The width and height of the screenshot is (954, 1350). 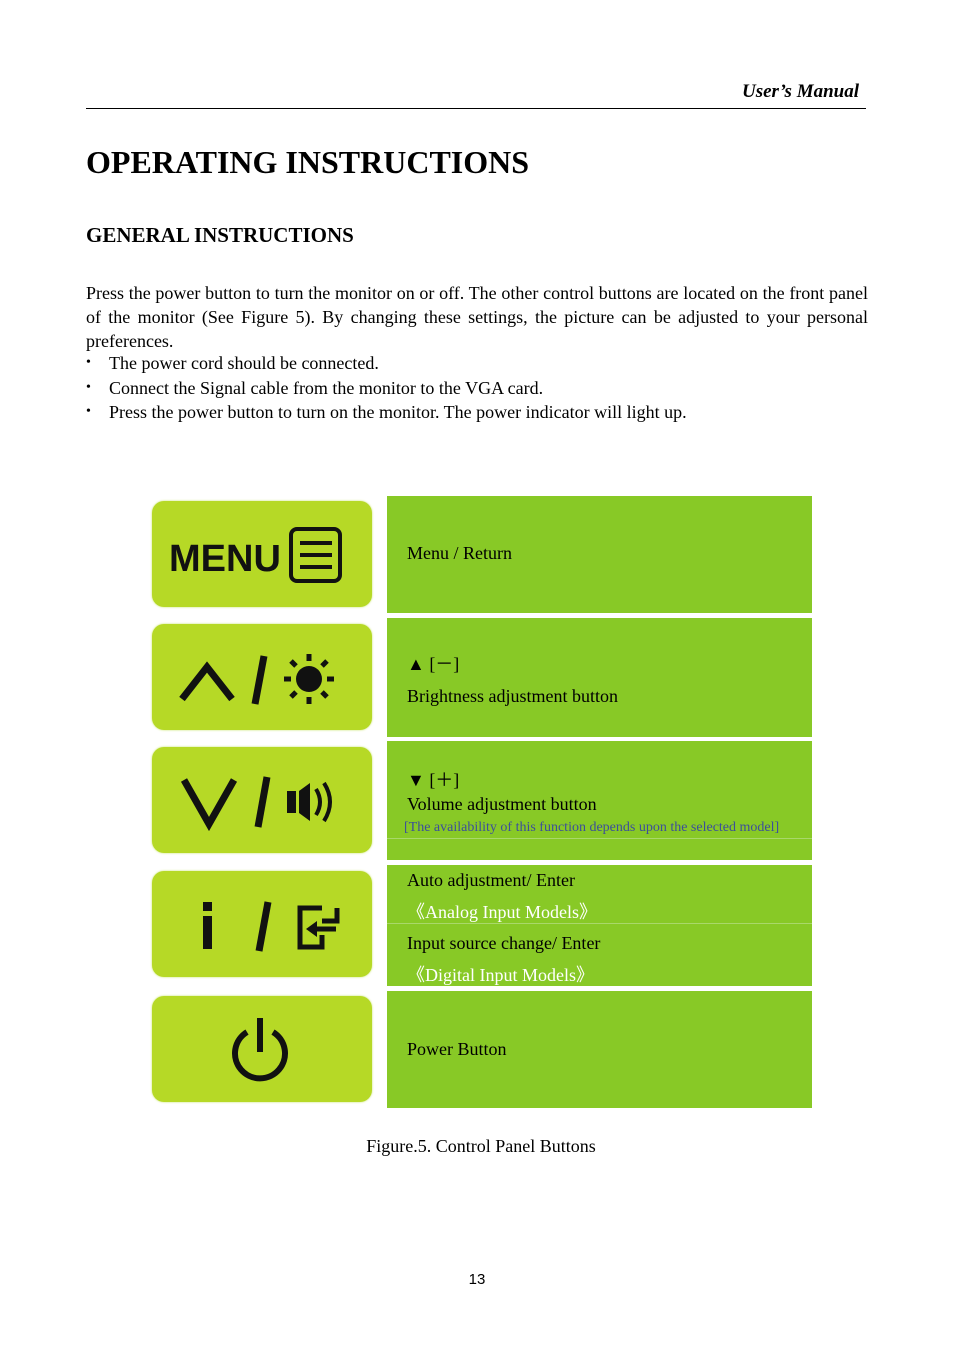 I want to click on brightness-label: Brightness adjustment button, so click(x=512, y=696).